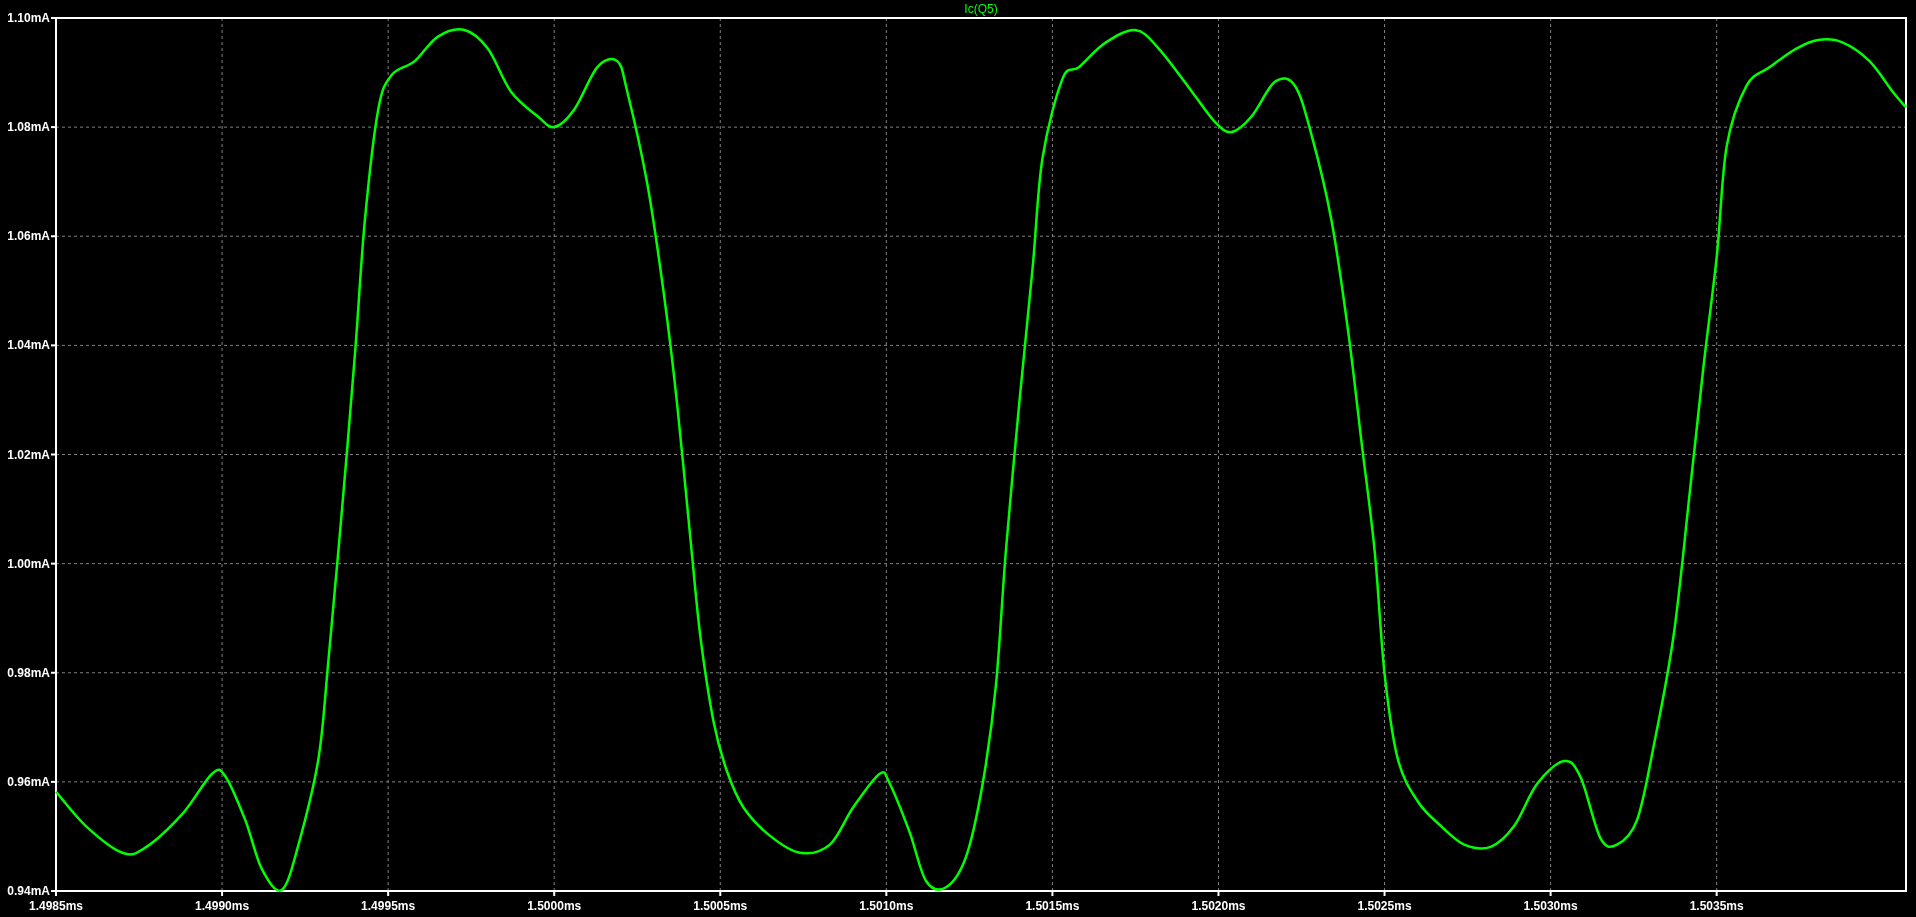 Image resolution: width=1916 pixels, height=917 pixels. Describe the element at coordinates (28, 891) in the screenshot. I see `y-axis-tick-label: 0.94mA` at that location.